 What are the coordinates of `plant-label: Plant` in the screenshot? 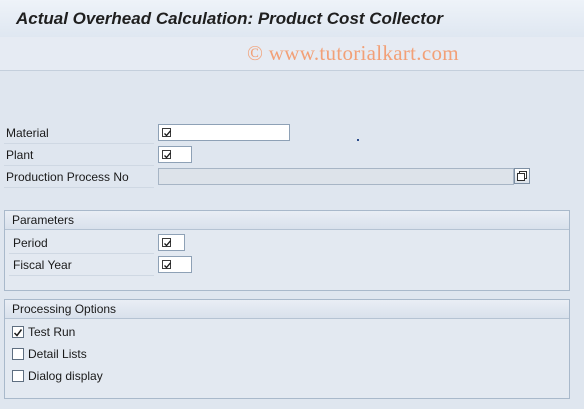 It's located at (20, 155).